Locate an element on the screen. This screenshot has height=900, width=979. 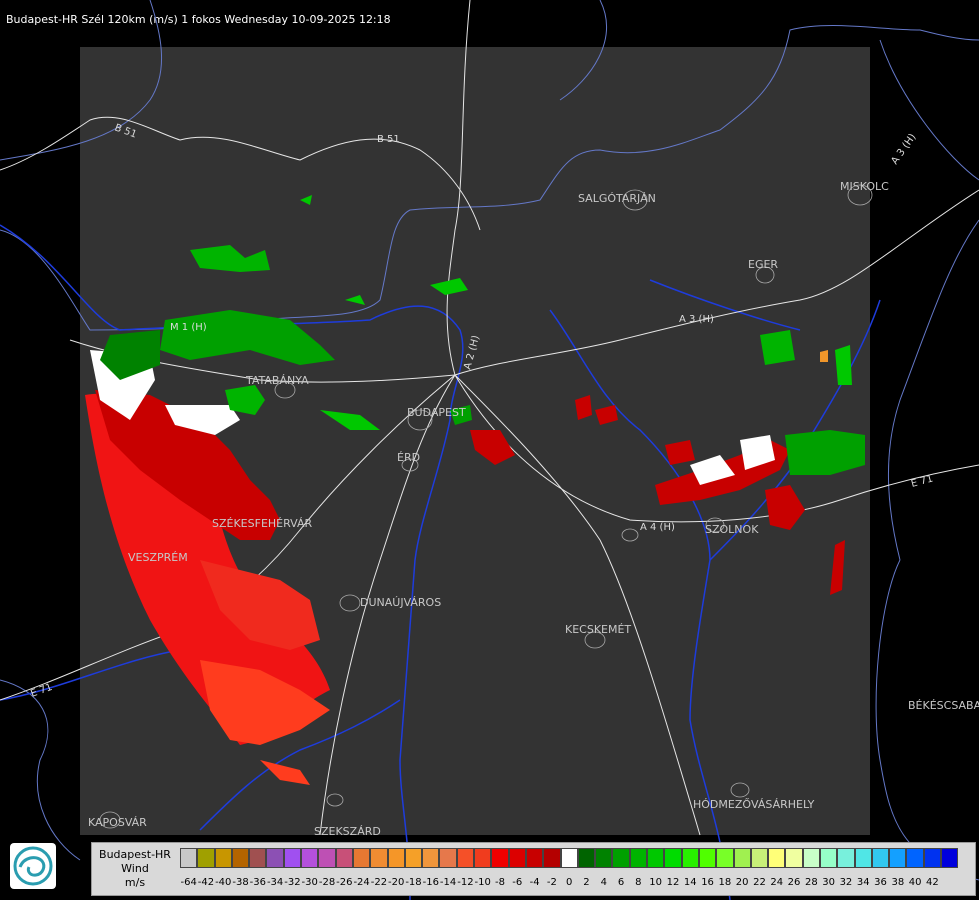
legend-tick-label: 18 is located at coordinates (725, 882).